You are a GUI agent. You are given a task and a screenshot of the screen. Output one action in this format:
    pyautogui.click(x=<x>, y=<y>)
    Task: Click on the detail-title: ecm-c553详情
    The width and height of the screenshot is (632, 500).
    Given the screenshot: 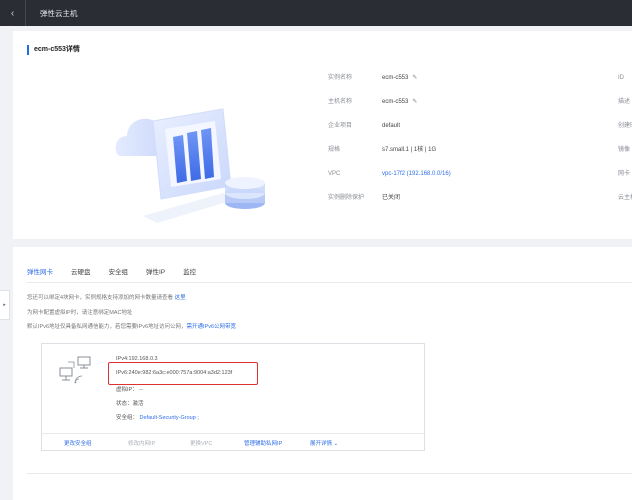 What is the action you would take?
    pyautogui.click(x=53, y=50)
    